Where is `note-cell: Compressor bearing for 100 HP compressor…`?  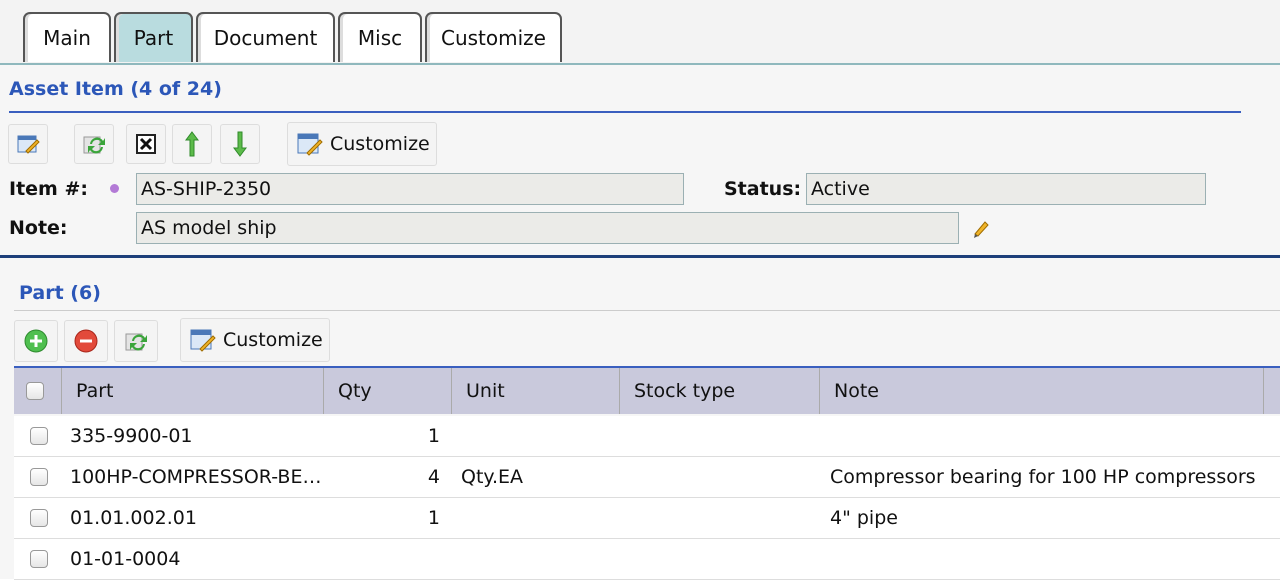
note-cell: Compressor bearing for 100 HP compressor… is located at coordinates (1043, 477).